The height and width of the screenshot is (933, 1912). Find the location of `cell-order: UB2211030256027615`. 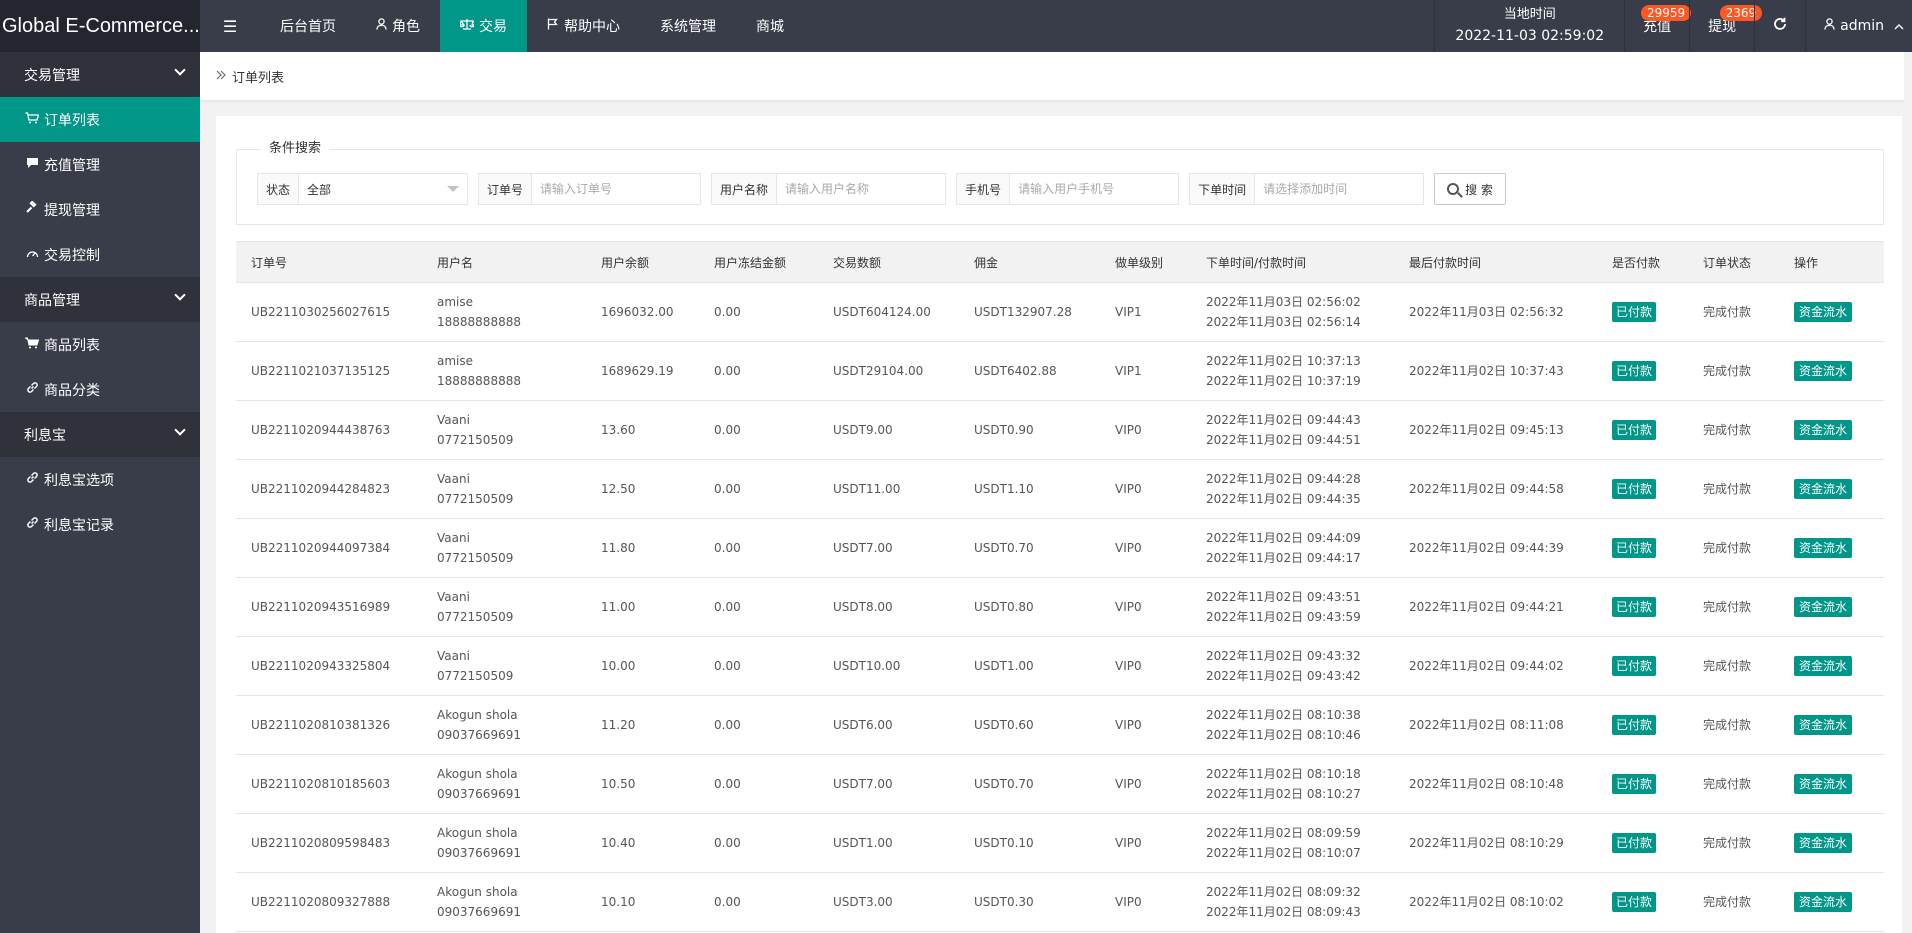

cell-order: UB2211030256027615 is located at coordinates (321, 312).